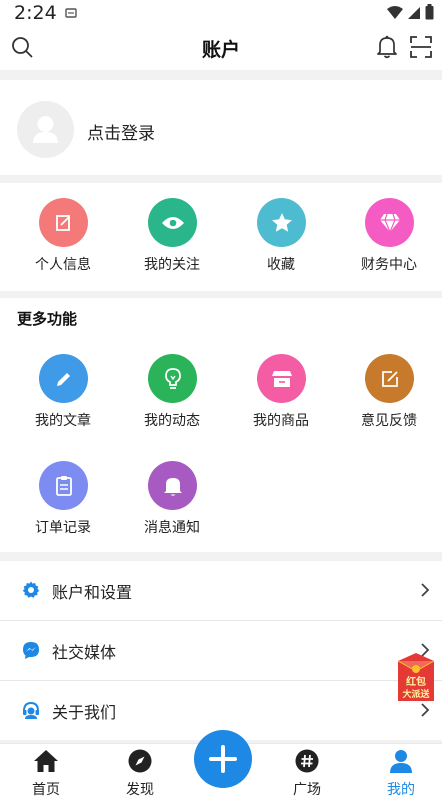 This screenshot has width=442, height=798. Describe the element at coordinates (71, 14) in the screenshot. I see `notification-icon` at that location.